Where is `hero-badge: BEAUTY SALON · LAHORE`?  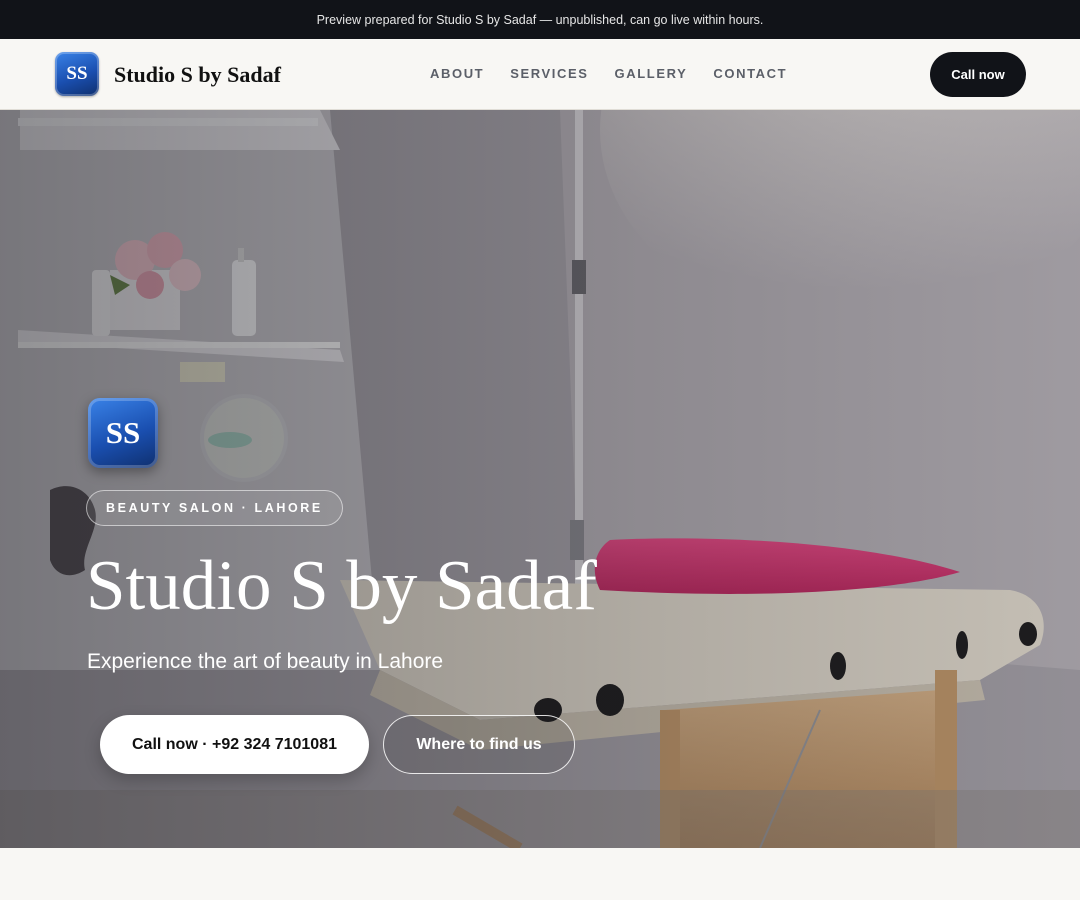
hero-badge: BEAUTY SALON · LAHORE is located at coordinates (214, 508).